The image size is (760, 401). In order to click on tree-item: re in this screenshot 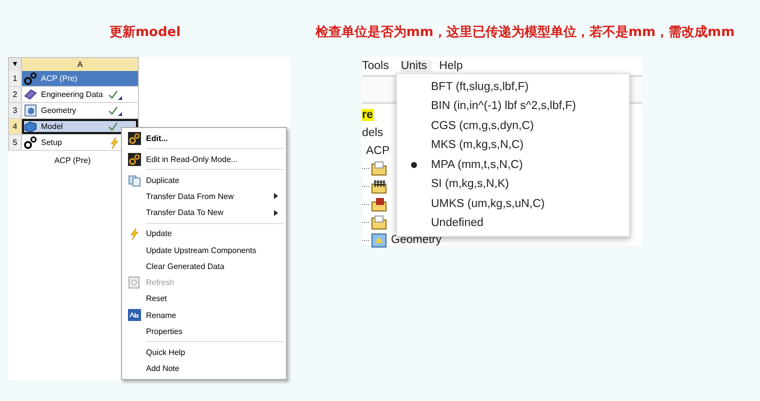, I will do `click(368, 114)`.